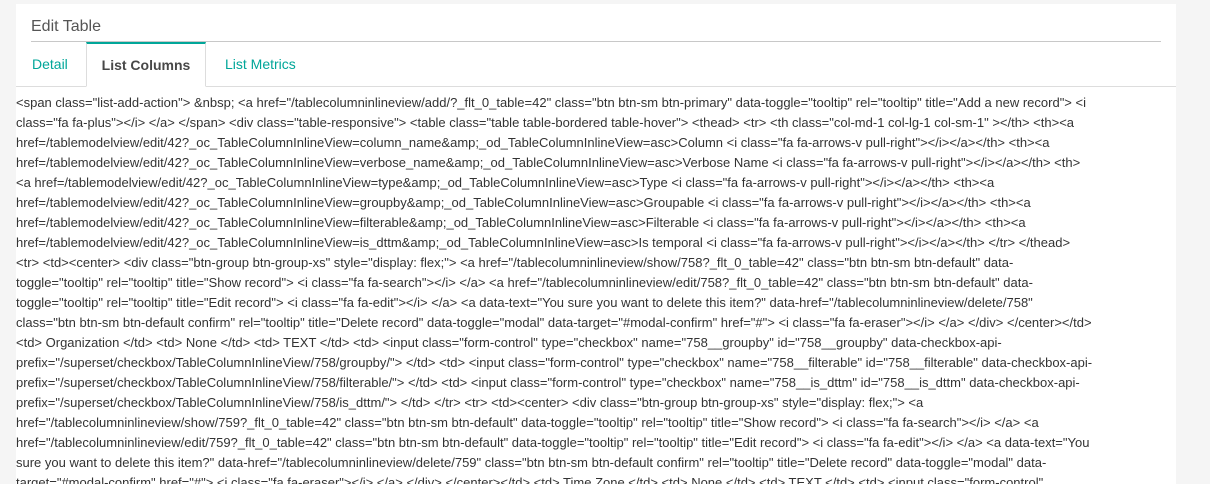 The height and width of the screenshot is (484, 1210). What do you see at coordinates (596, 64) in the screenshot?
I see `tab-bar: Detail List Columns List Metrics` at bounding box center [596, 64].